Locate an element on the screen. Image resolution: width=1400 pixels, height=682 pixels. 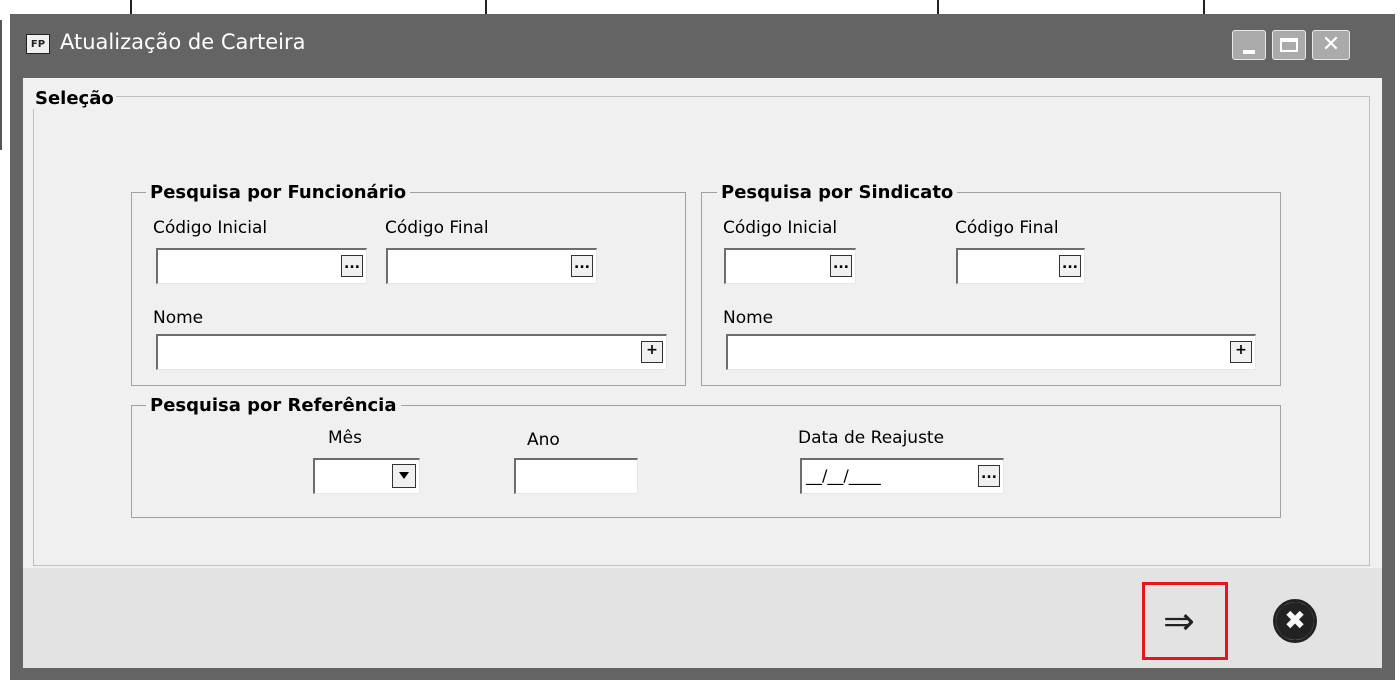
cancel-button: ✖ is located at coordinates (1295, 621).